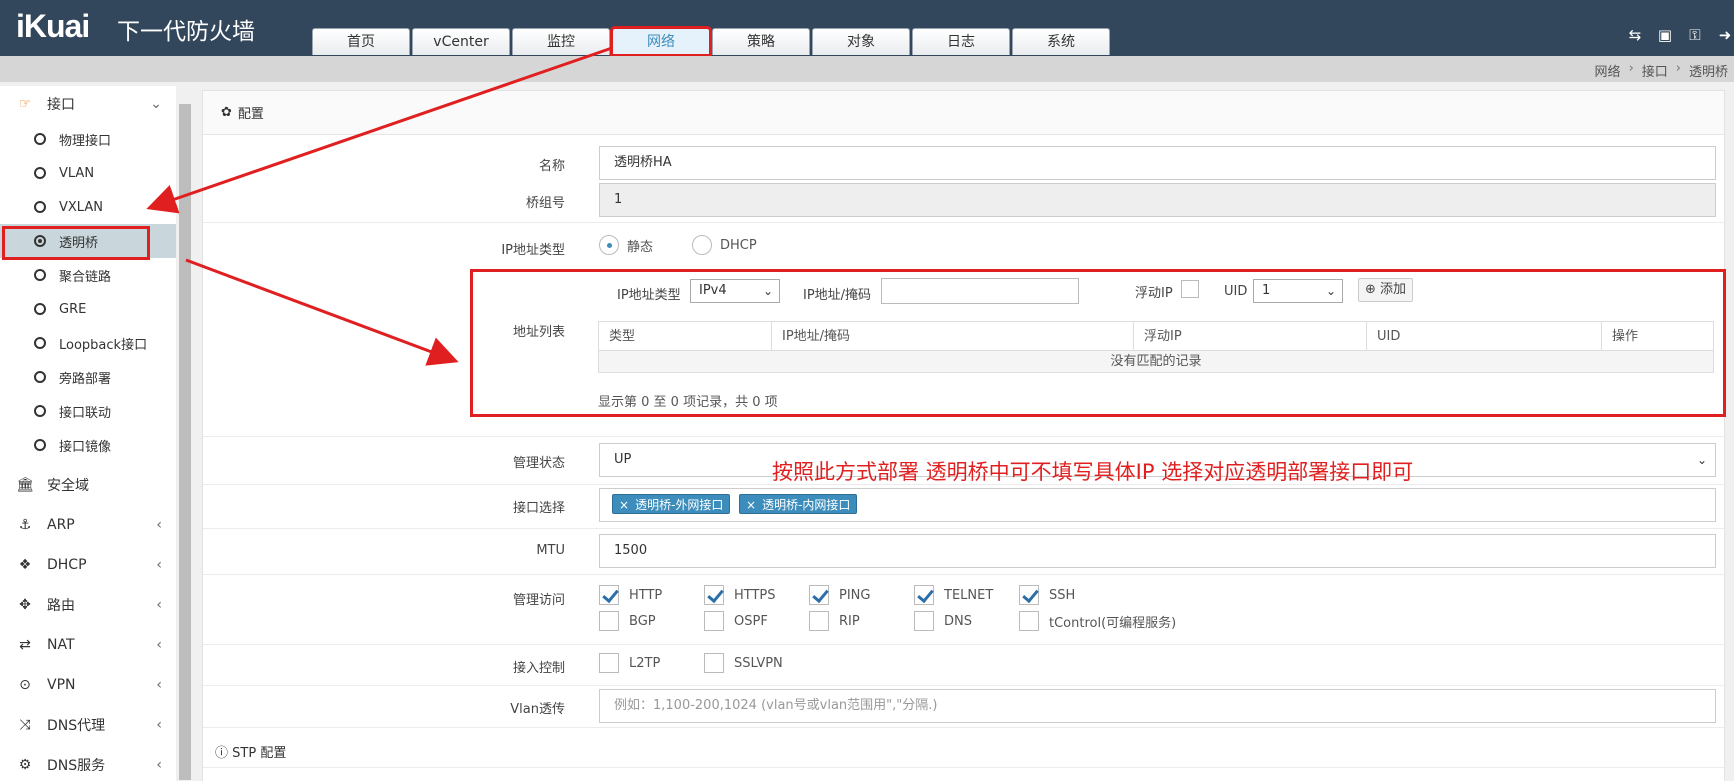 The height and width of the screenshot is (781, 1734). Describe the element at coordinates (88, 104) in the screenshot. I see `sidebar-group-interface: ☞ 接口 ⌄` at that location.